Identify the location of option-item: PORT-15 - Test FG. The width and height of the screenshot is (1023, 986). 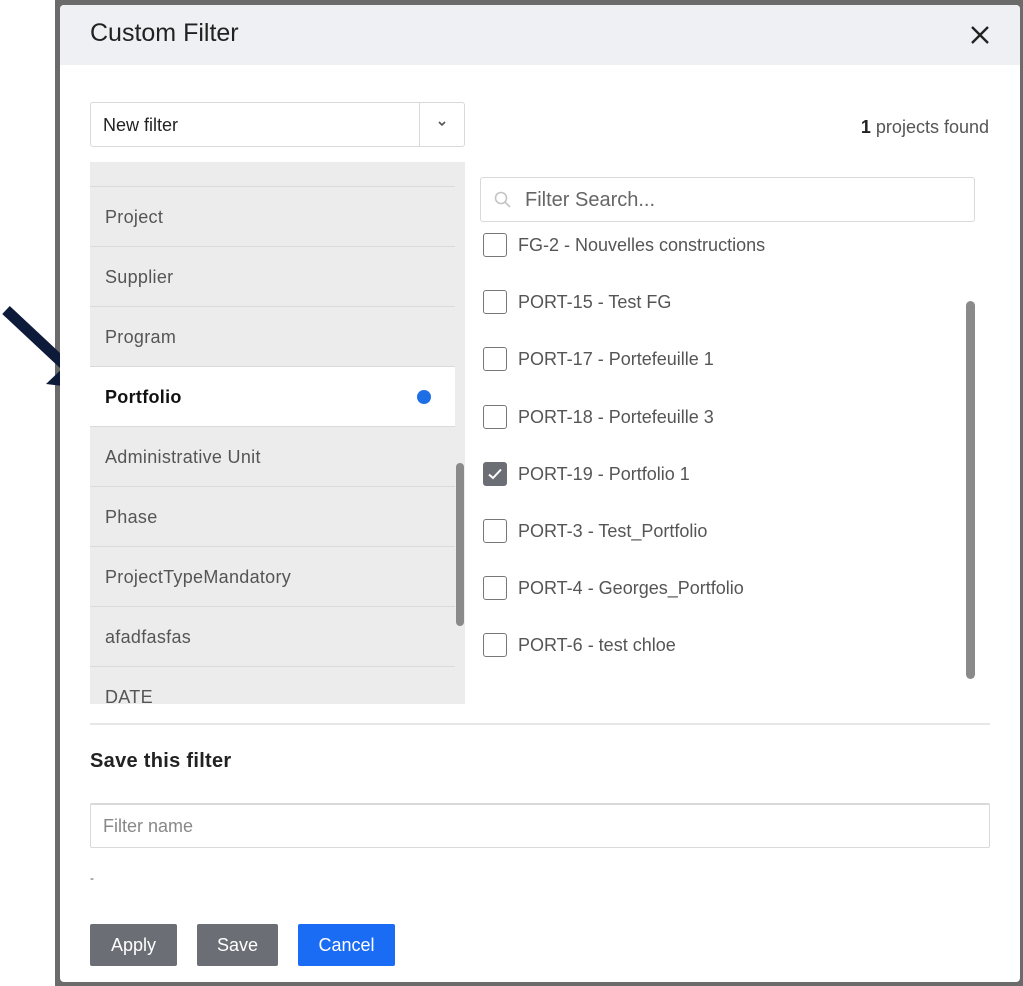
(715, 302).